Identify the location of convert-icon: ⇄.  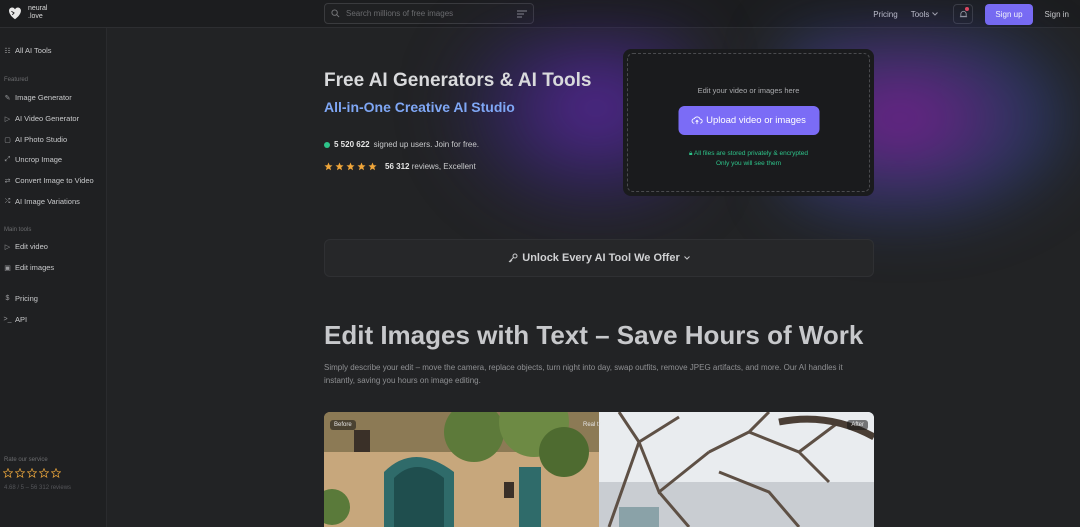
(7, 181).